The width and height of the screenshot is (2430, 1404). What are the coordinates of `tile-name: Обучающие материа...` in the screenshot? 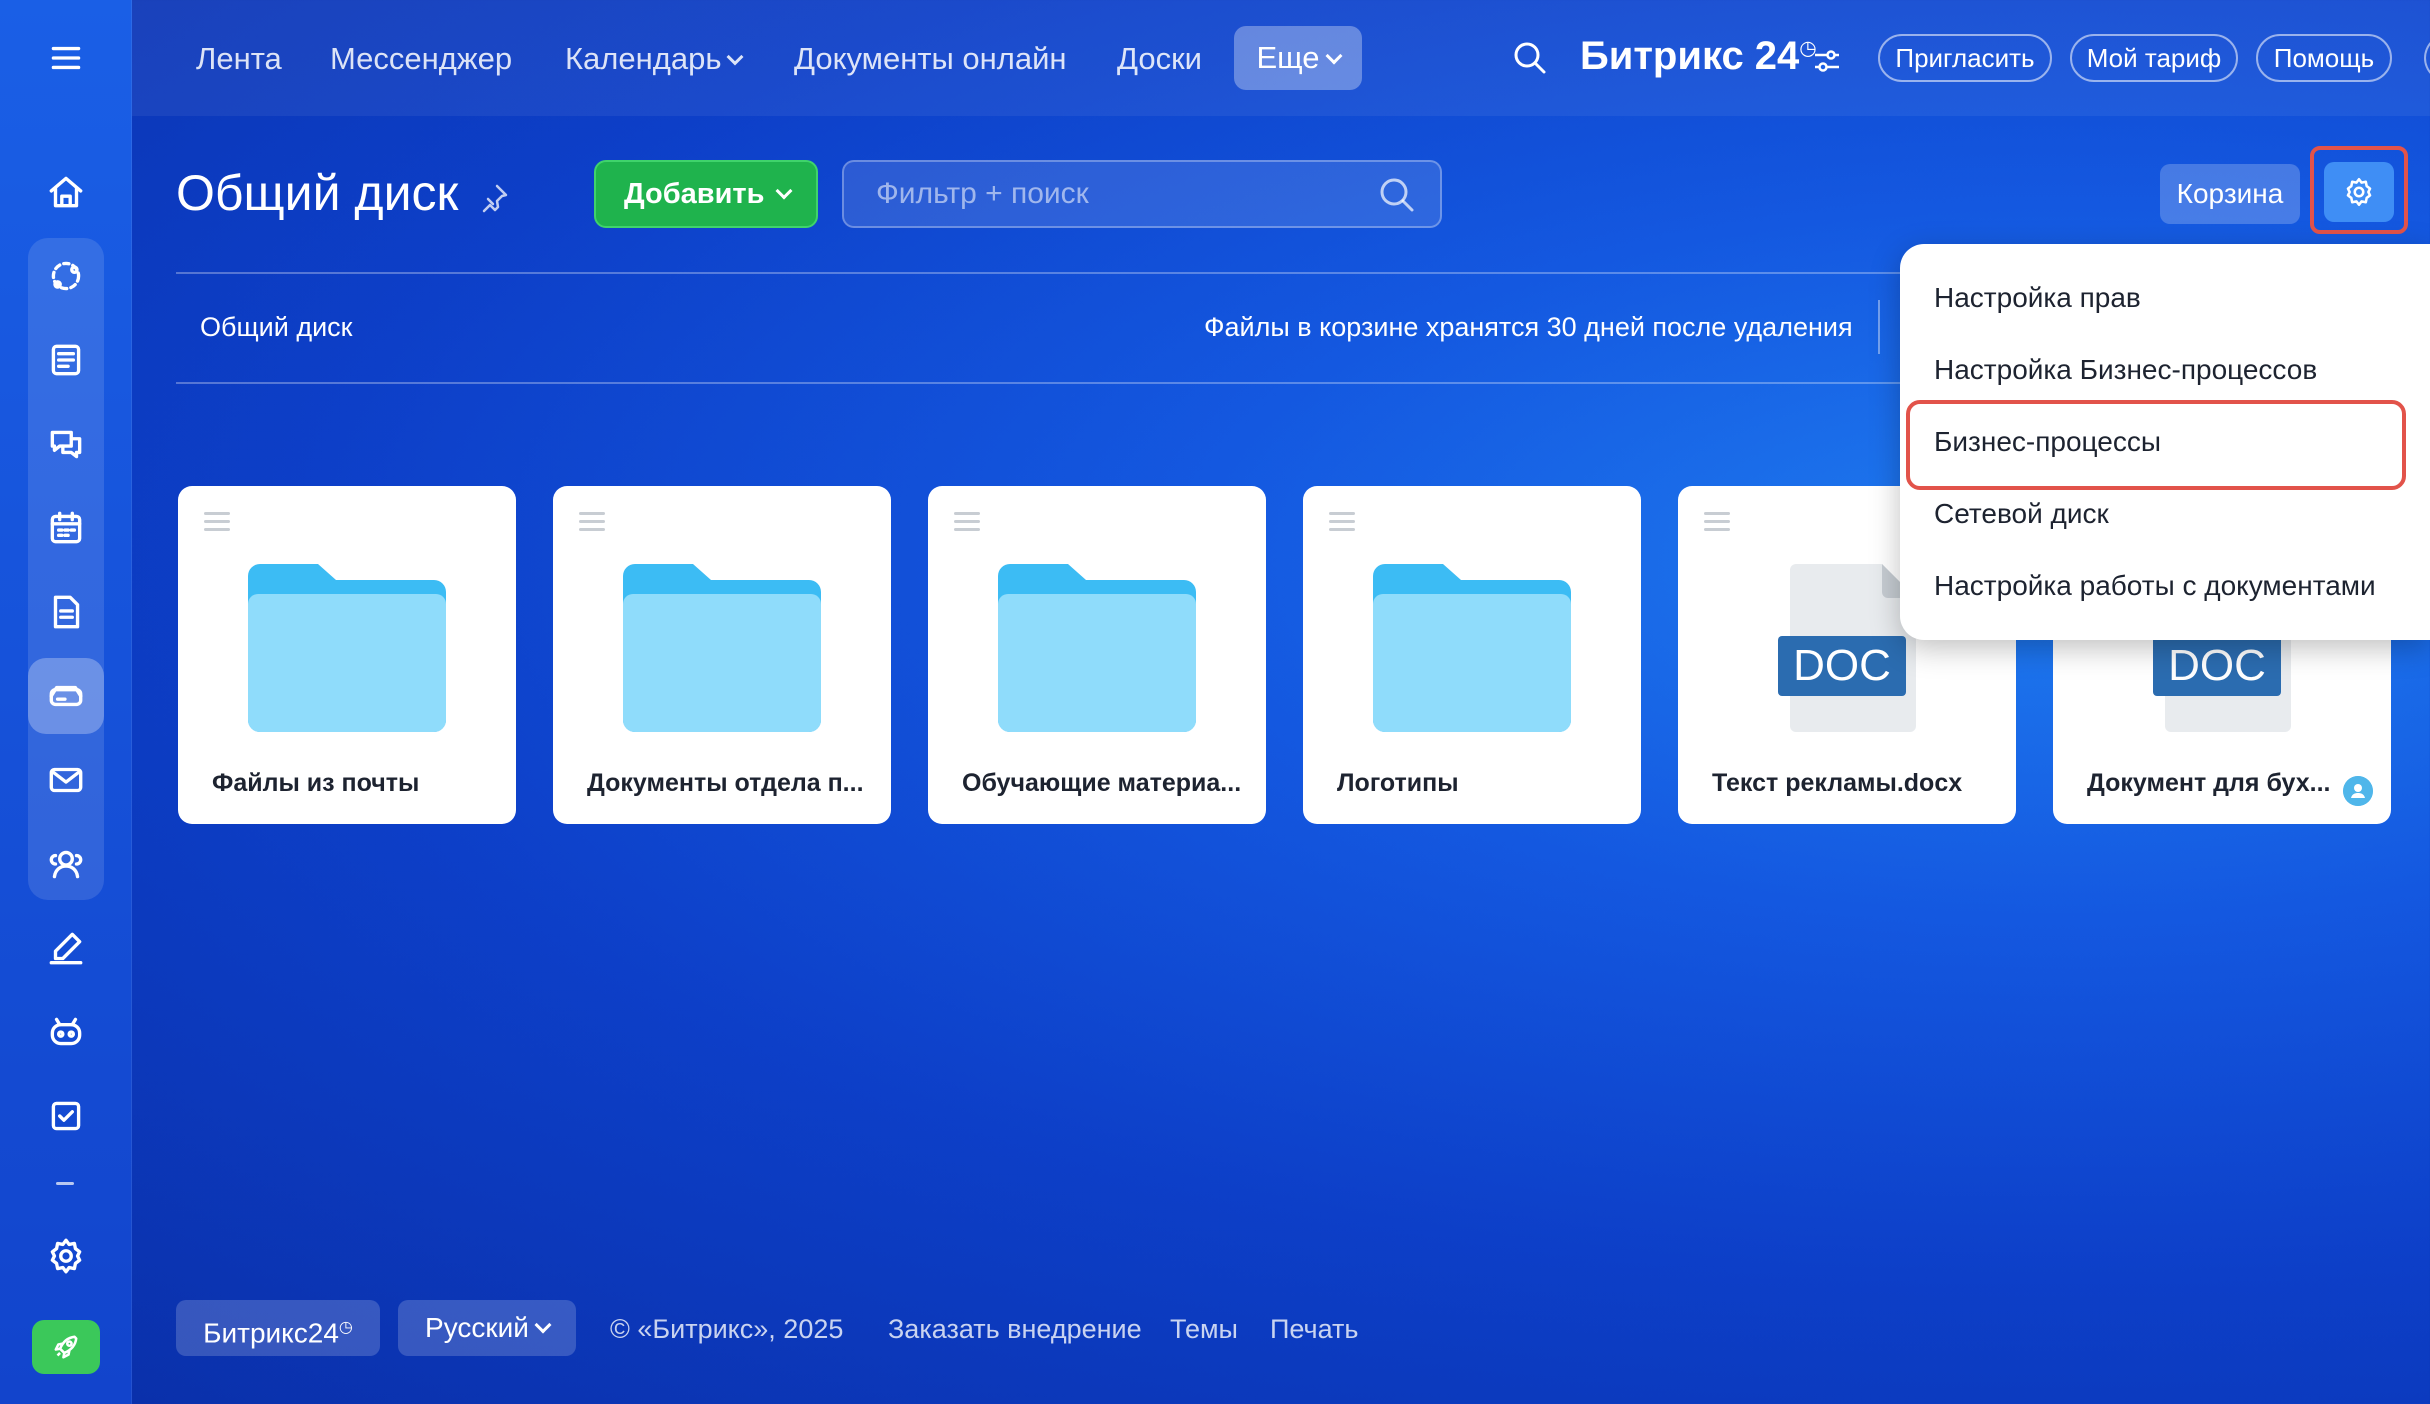 It's located at (1102, 783).